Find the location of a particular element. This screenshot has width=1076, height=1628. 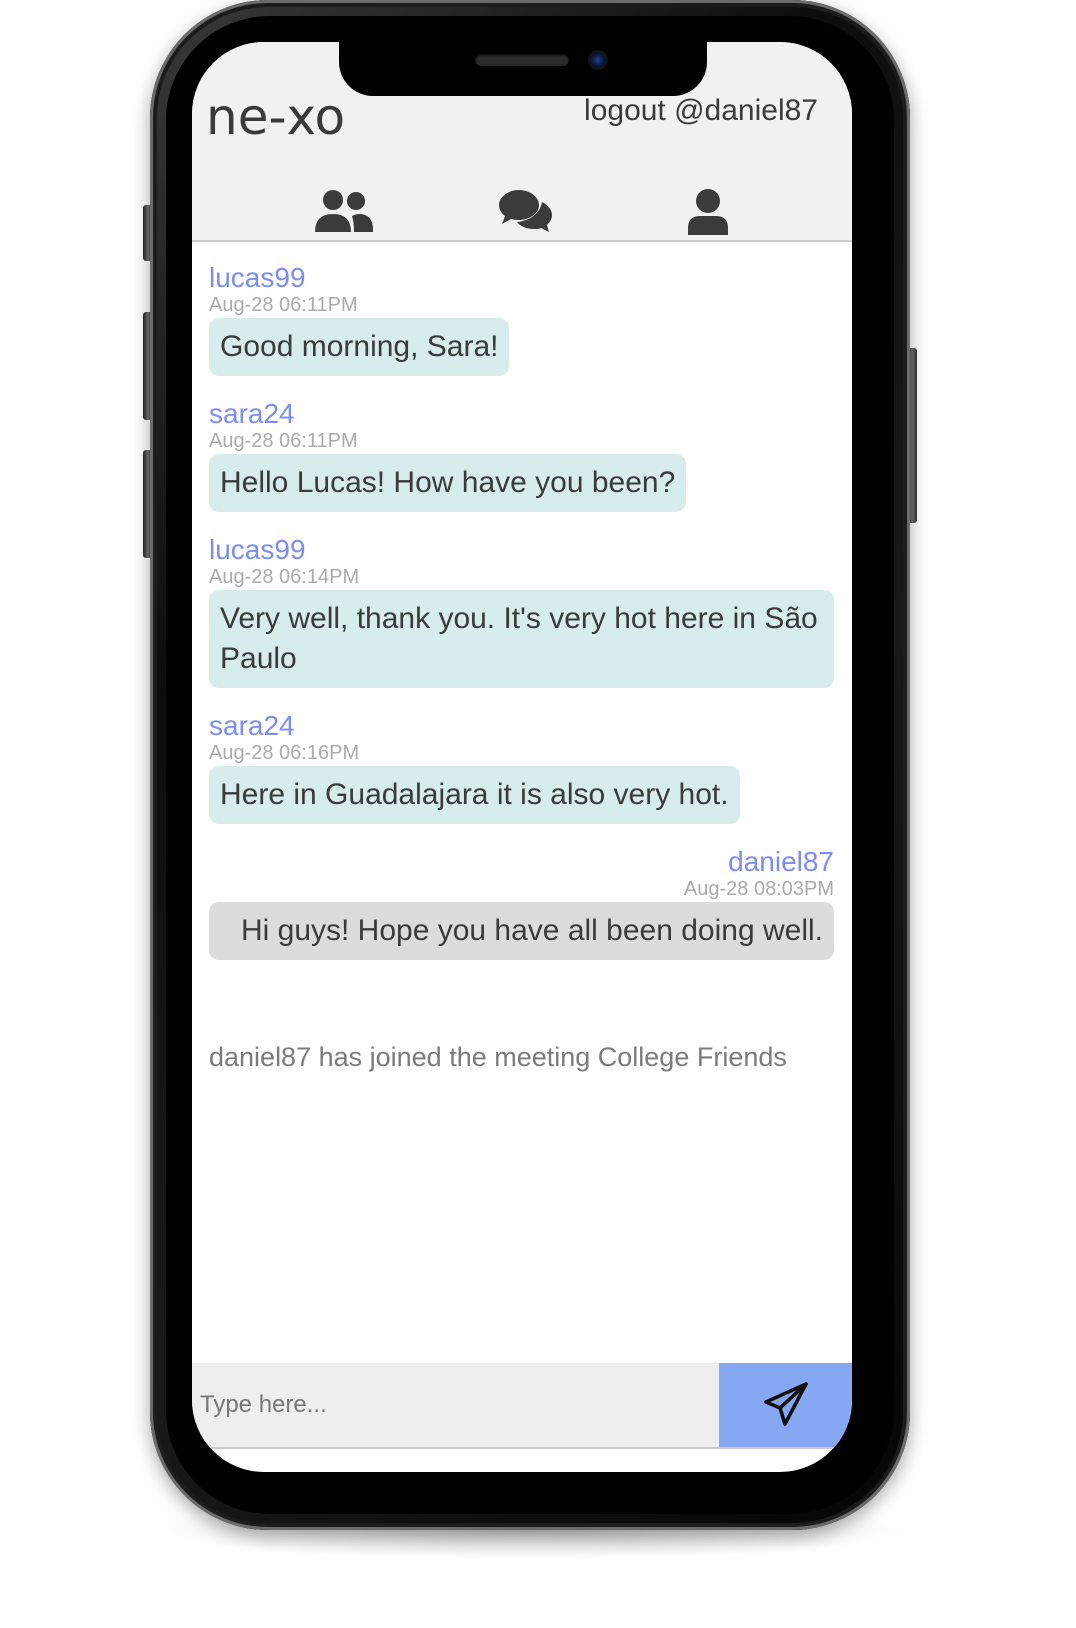

speaker-grille is located at coordinates (522, 60).